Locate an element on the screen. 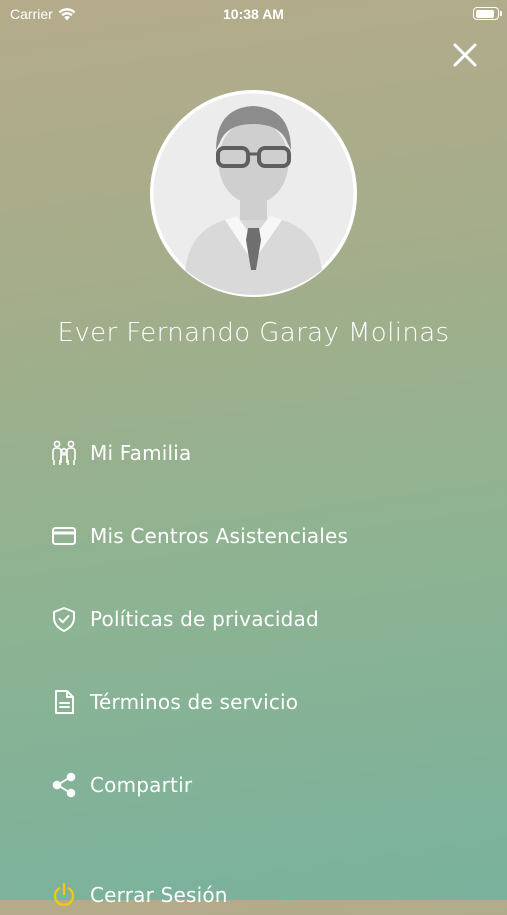  status-bar: Carrier 10:38 AM is located at coordinates (253, 14).